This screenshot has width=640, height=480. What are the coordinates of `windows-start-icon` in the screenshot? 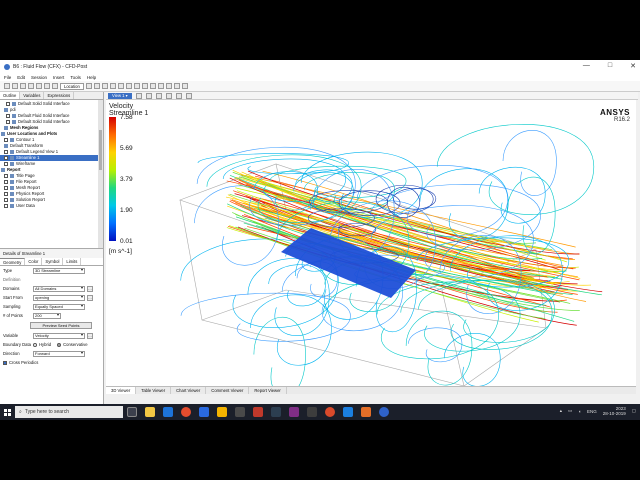 It's located at (7, 412).